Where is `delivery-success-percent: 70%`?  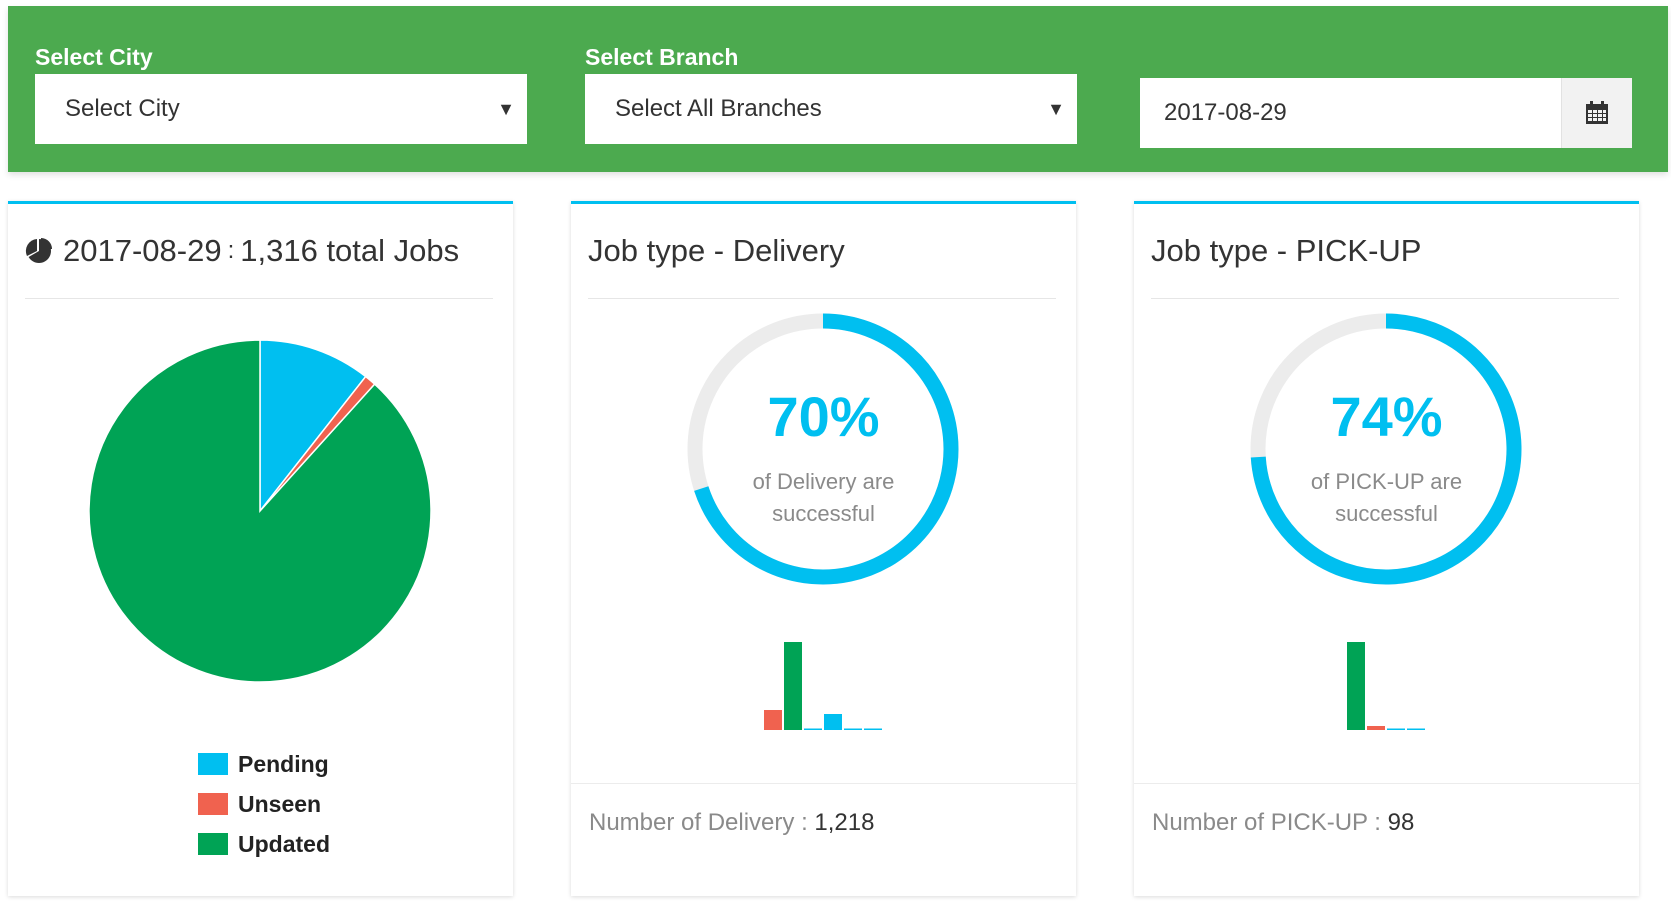
delivery-success-percent: 70% is located at coordinates (823, 416).